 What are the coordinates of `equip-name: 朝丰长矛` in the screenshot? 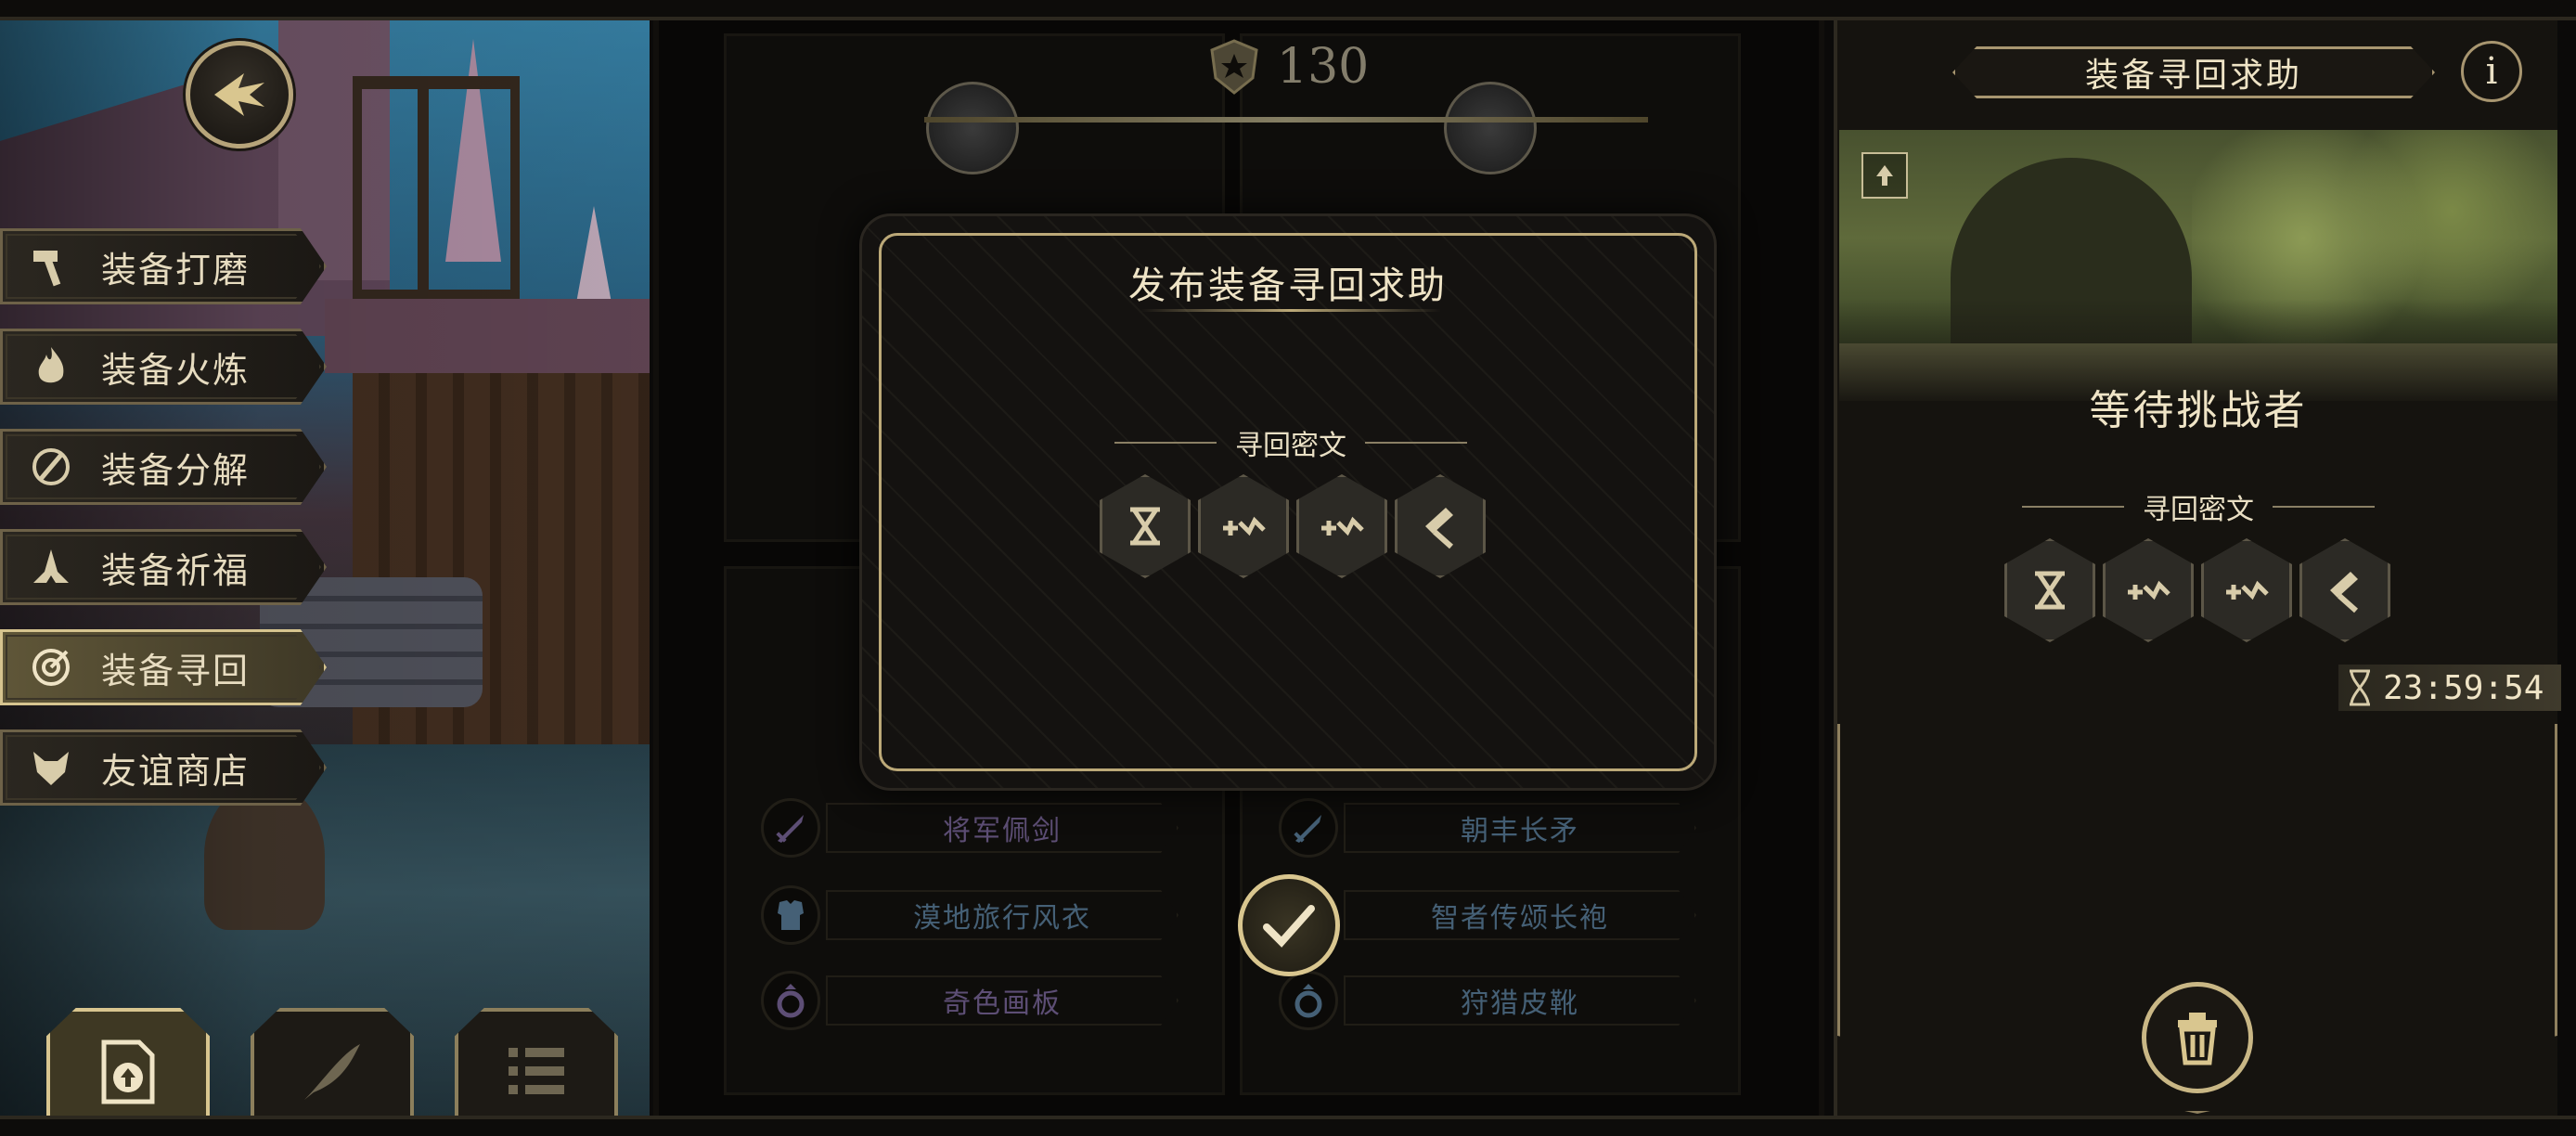 It's located at (1520, 828).